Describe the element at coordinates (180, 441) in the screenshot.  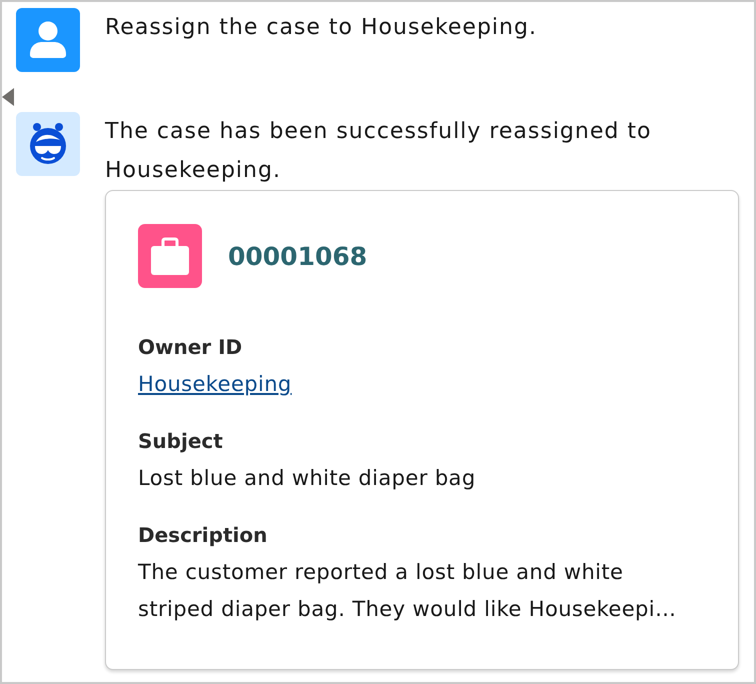
I see `field-label: Subject` at that location.